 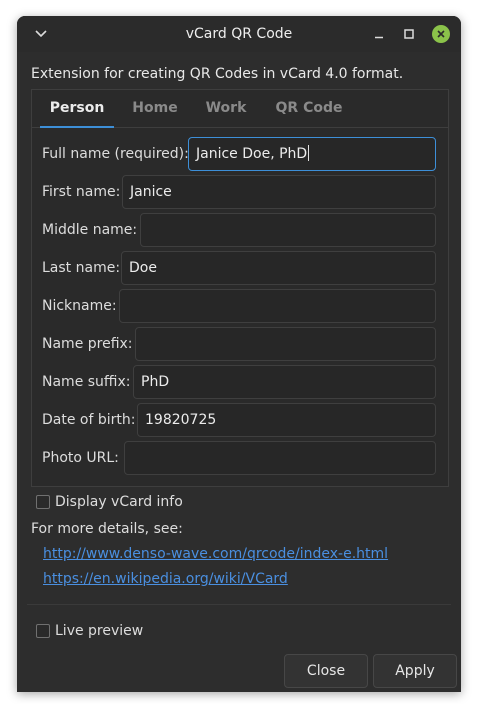 I want to click on close-icon, so click(x=441, y=34).